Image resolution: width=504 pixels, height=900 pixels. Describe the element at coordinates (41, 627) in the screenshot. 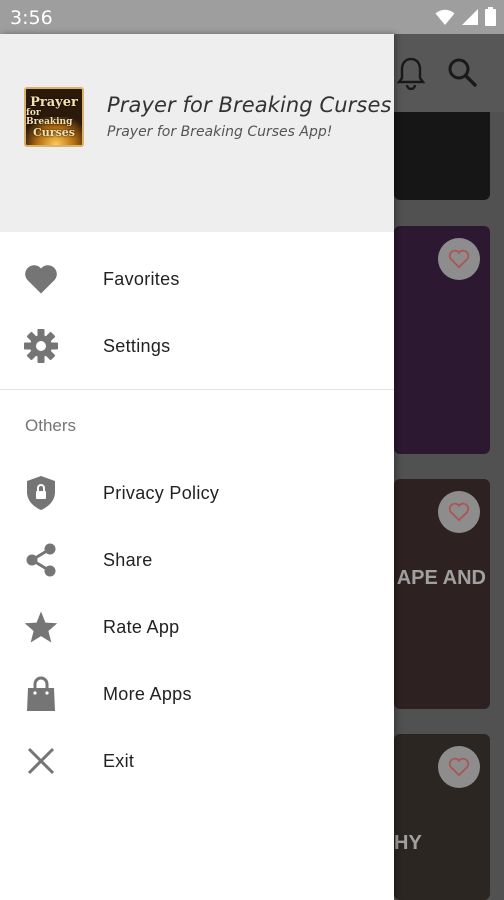

I see `star-icon` at that location.